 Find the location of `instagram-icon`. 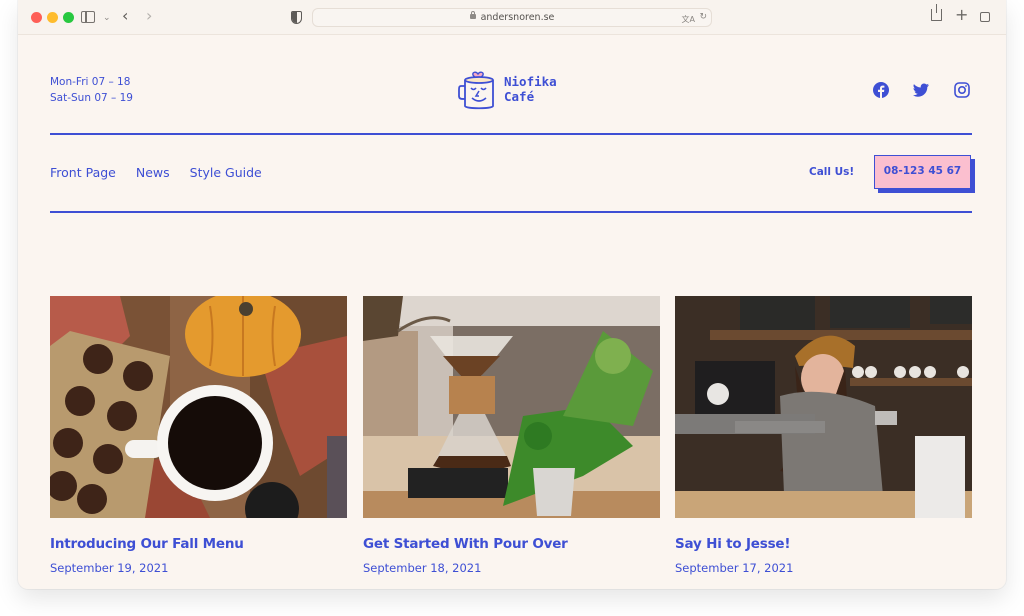

instagram-icon is located at coordinates (962, 90).